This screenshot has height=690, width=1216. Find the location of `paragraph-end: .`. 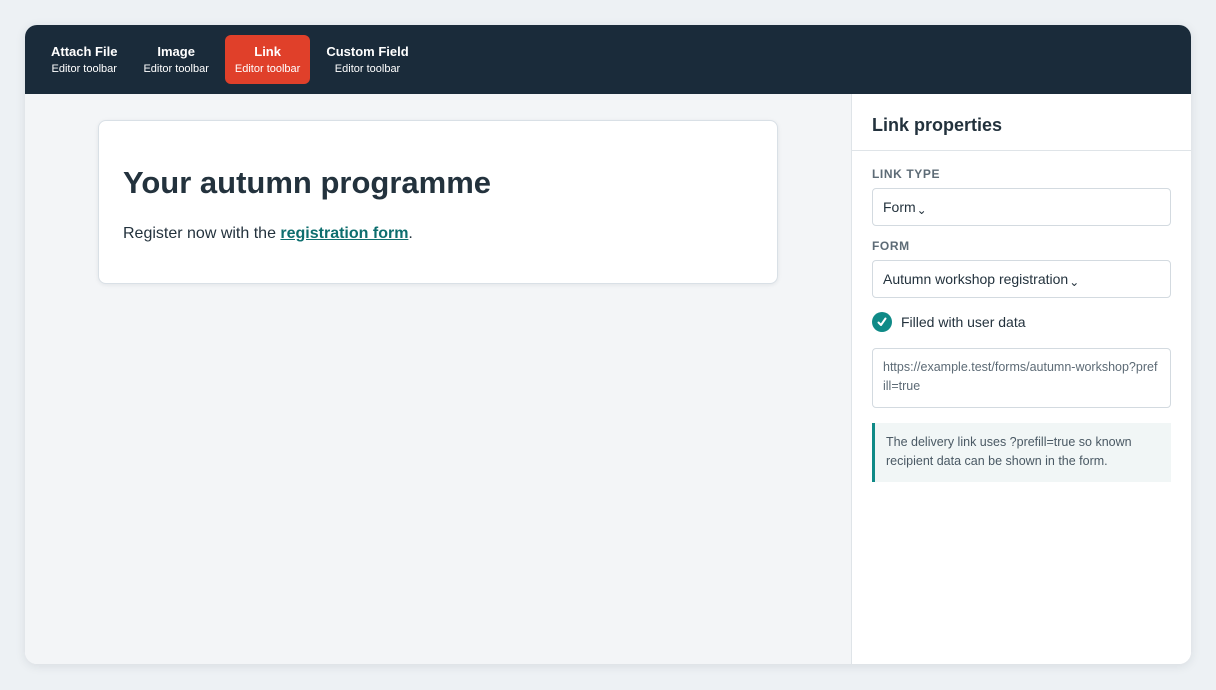

paragraph-end: . is located at coordinates (410, 233).